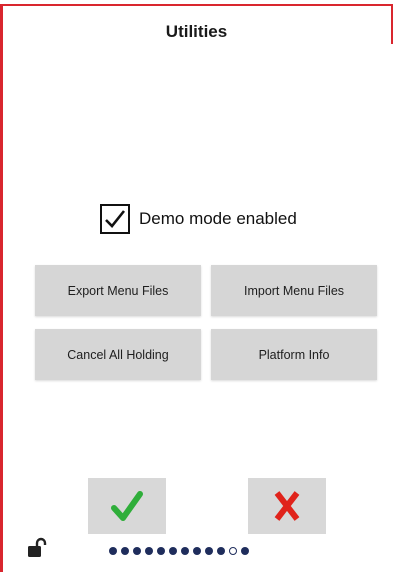 This screenshot has height=572, width=393. I want to click on red-x-icon, so click(287, 506).